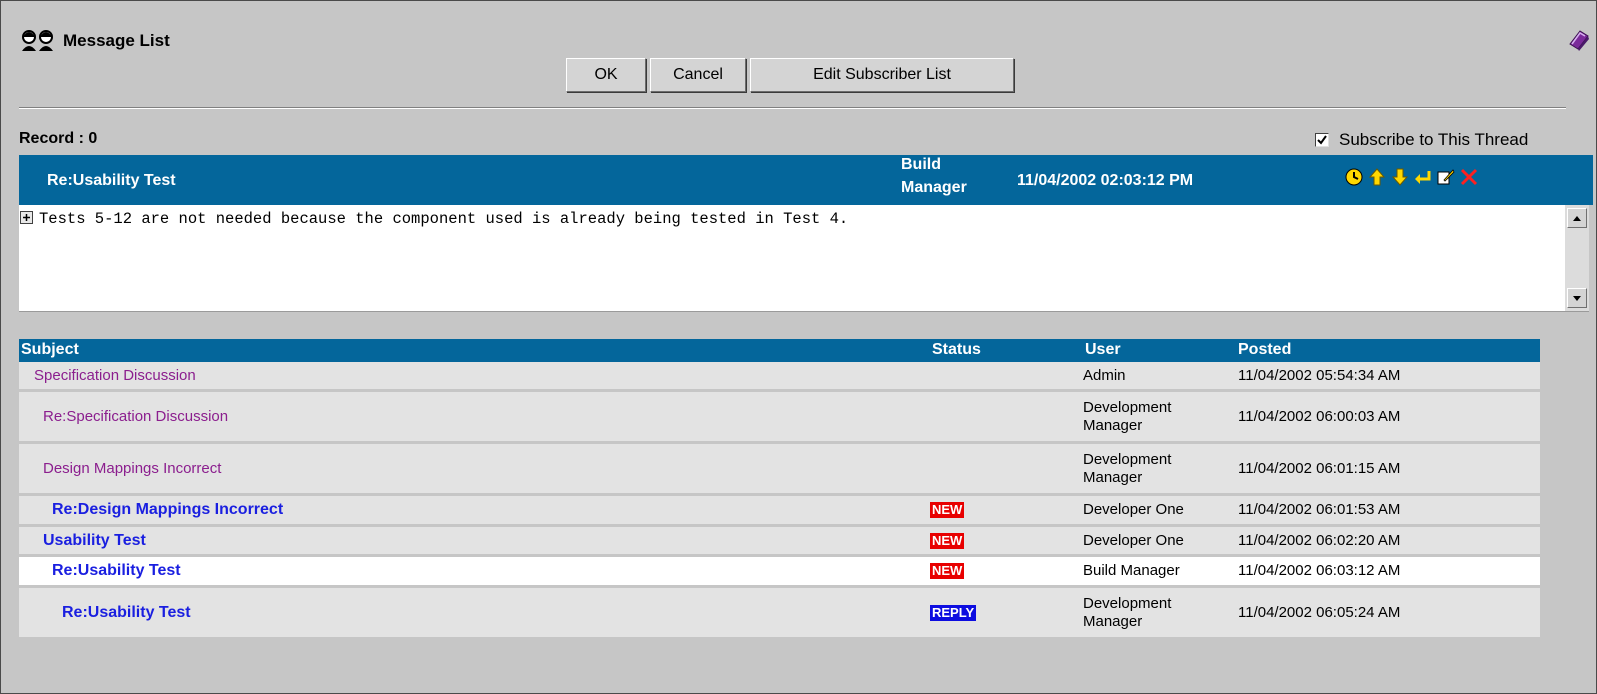 The height and width of the screenshot is (694, 1597). Describe the element at coordinates (1577, 258) in the screenshot. I see `message-scrollbar` at that location.